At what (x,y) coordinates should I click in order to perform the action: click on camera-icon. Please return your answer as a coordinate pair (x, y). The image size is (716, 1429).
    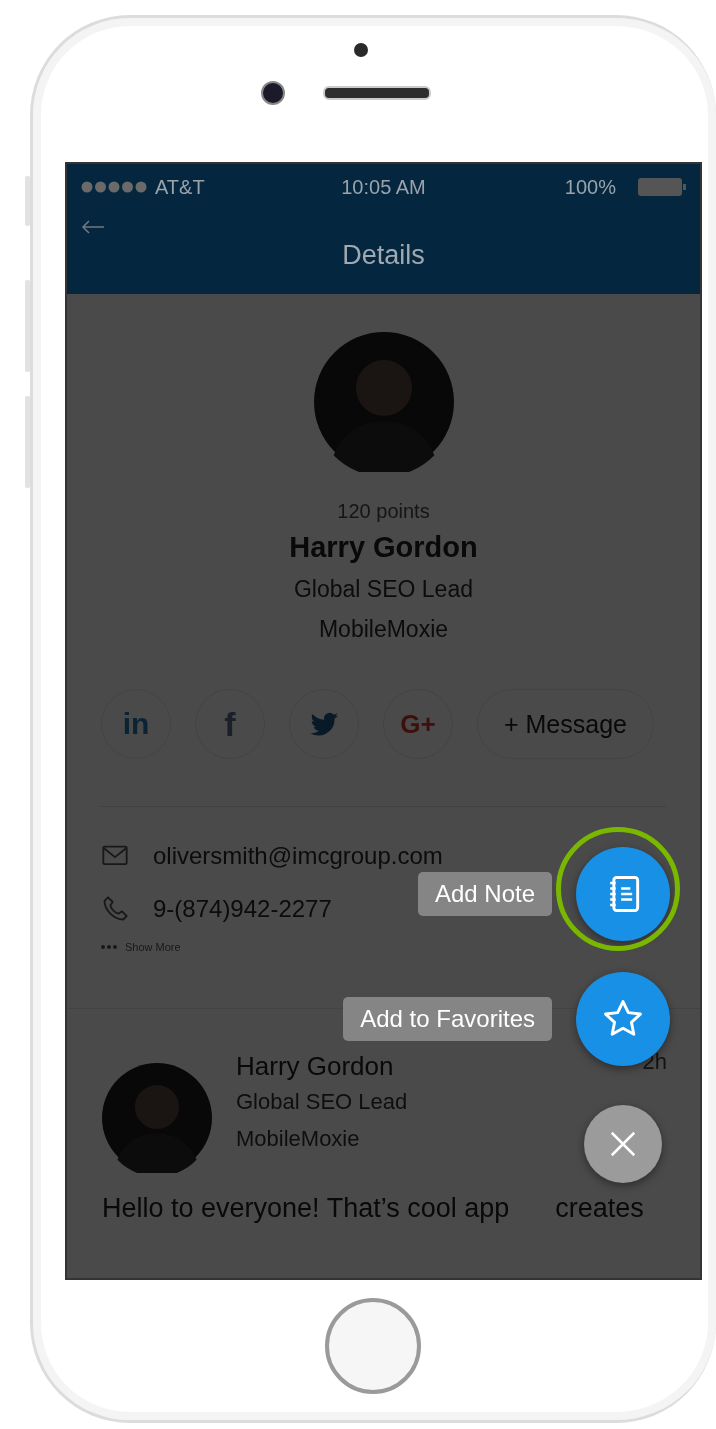
    Looking at the image, I should click on (273, 93).